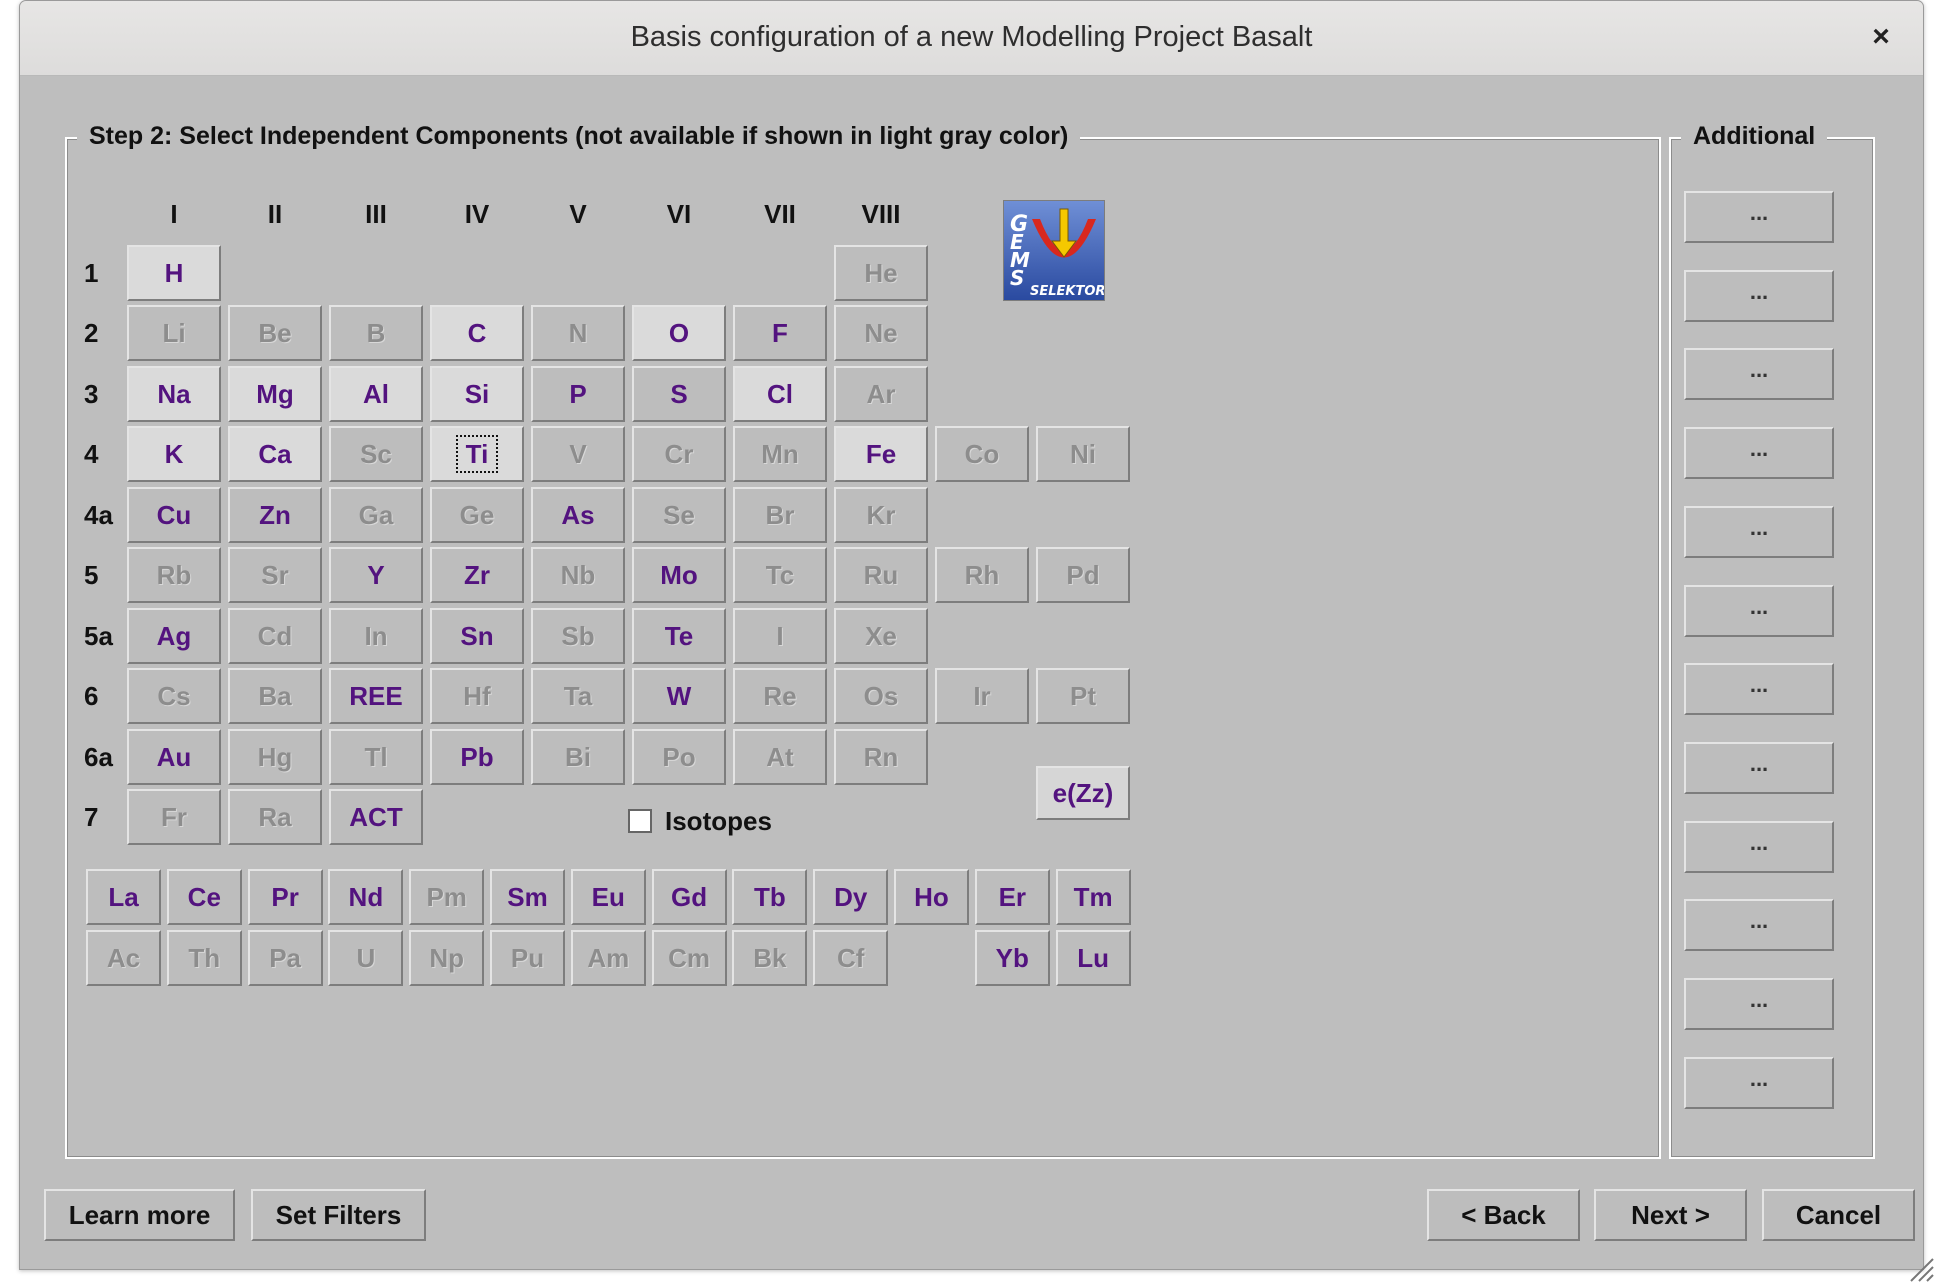 Image resolution: width=1938 pixels, height=1286 pixels. I want to click on element-button-po: Po, so click(679, 757).